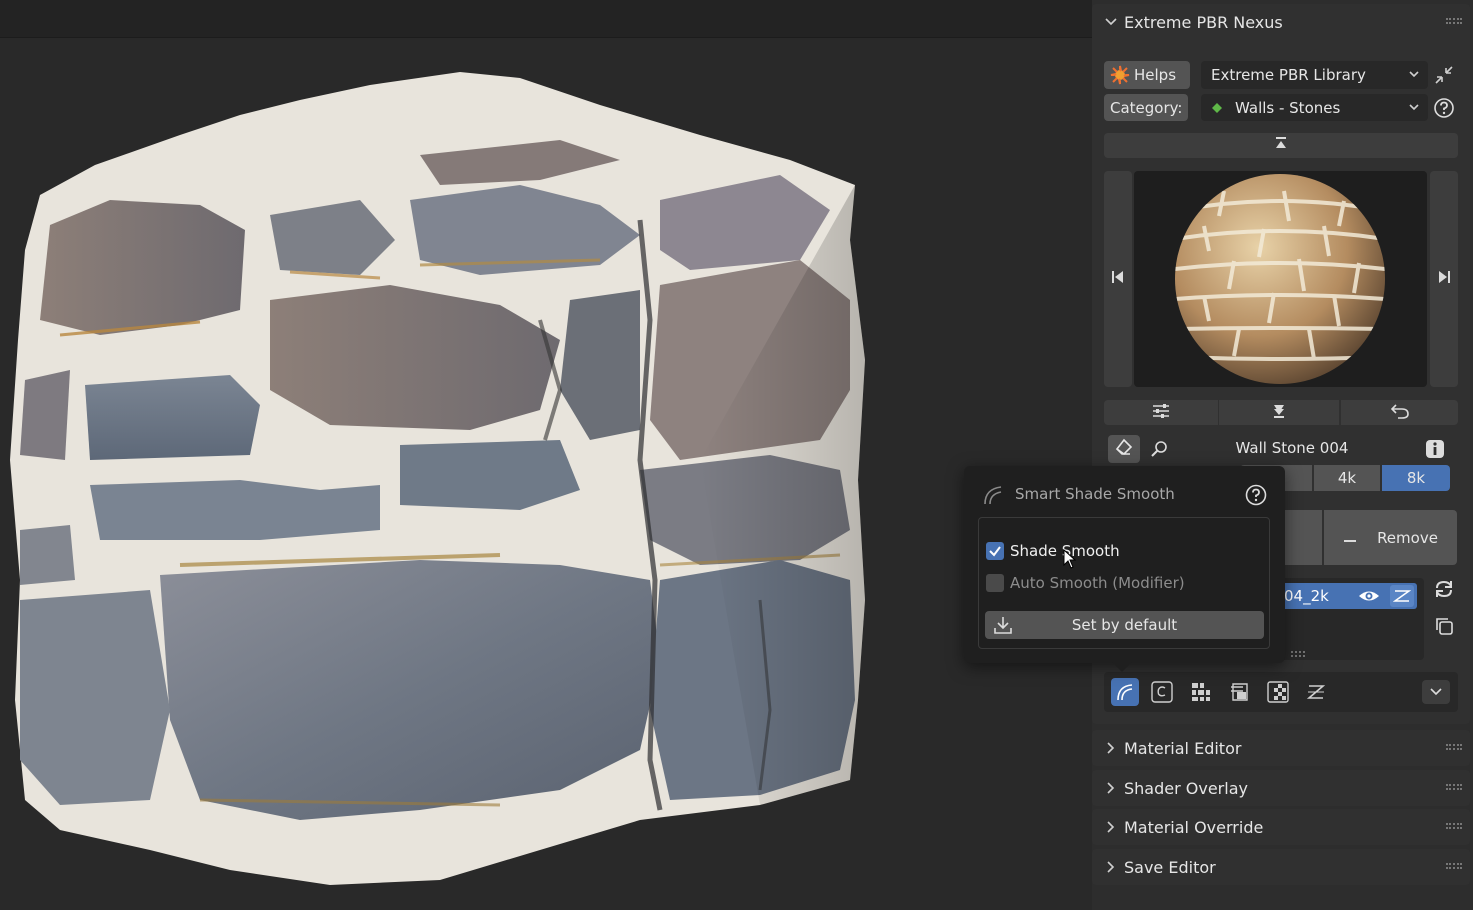 The width and height of the screenshot is (1473, 910). I want to click on previous-material-button, so click(1118, 279).